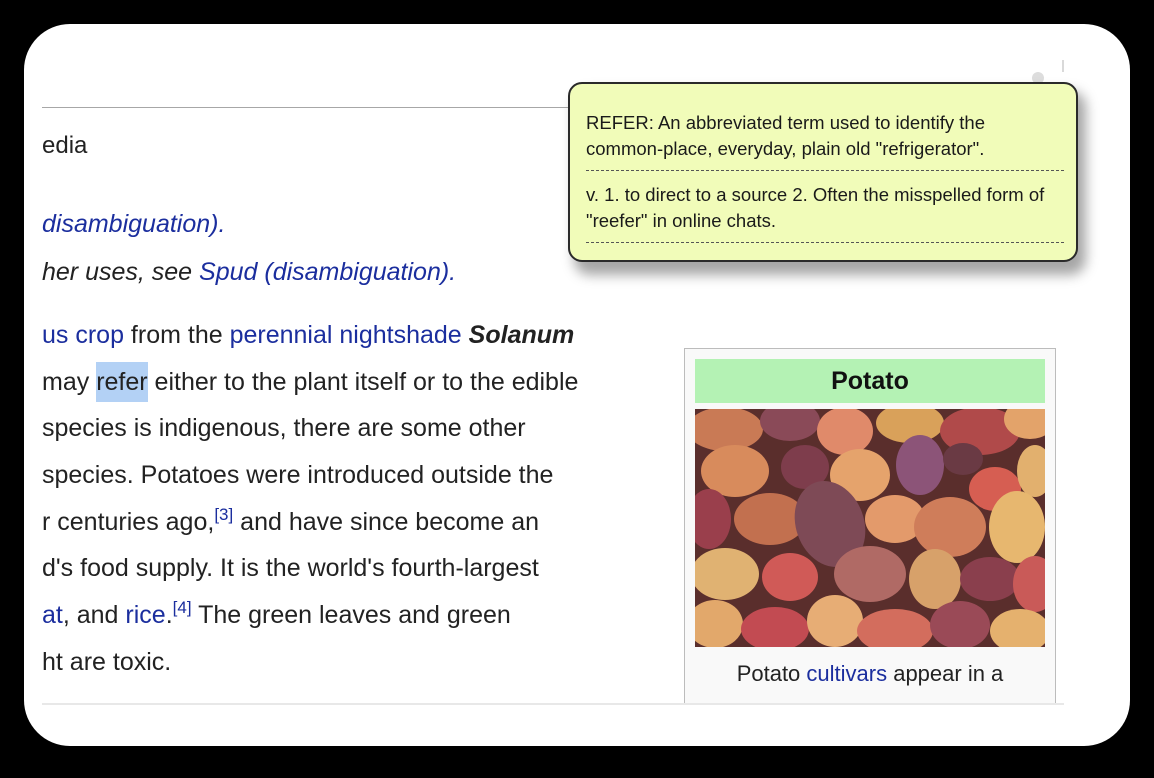  Describe the element at coordinates (107, 661) in the screenshot. I see `body-line-8: ht are toxic.` at that location.